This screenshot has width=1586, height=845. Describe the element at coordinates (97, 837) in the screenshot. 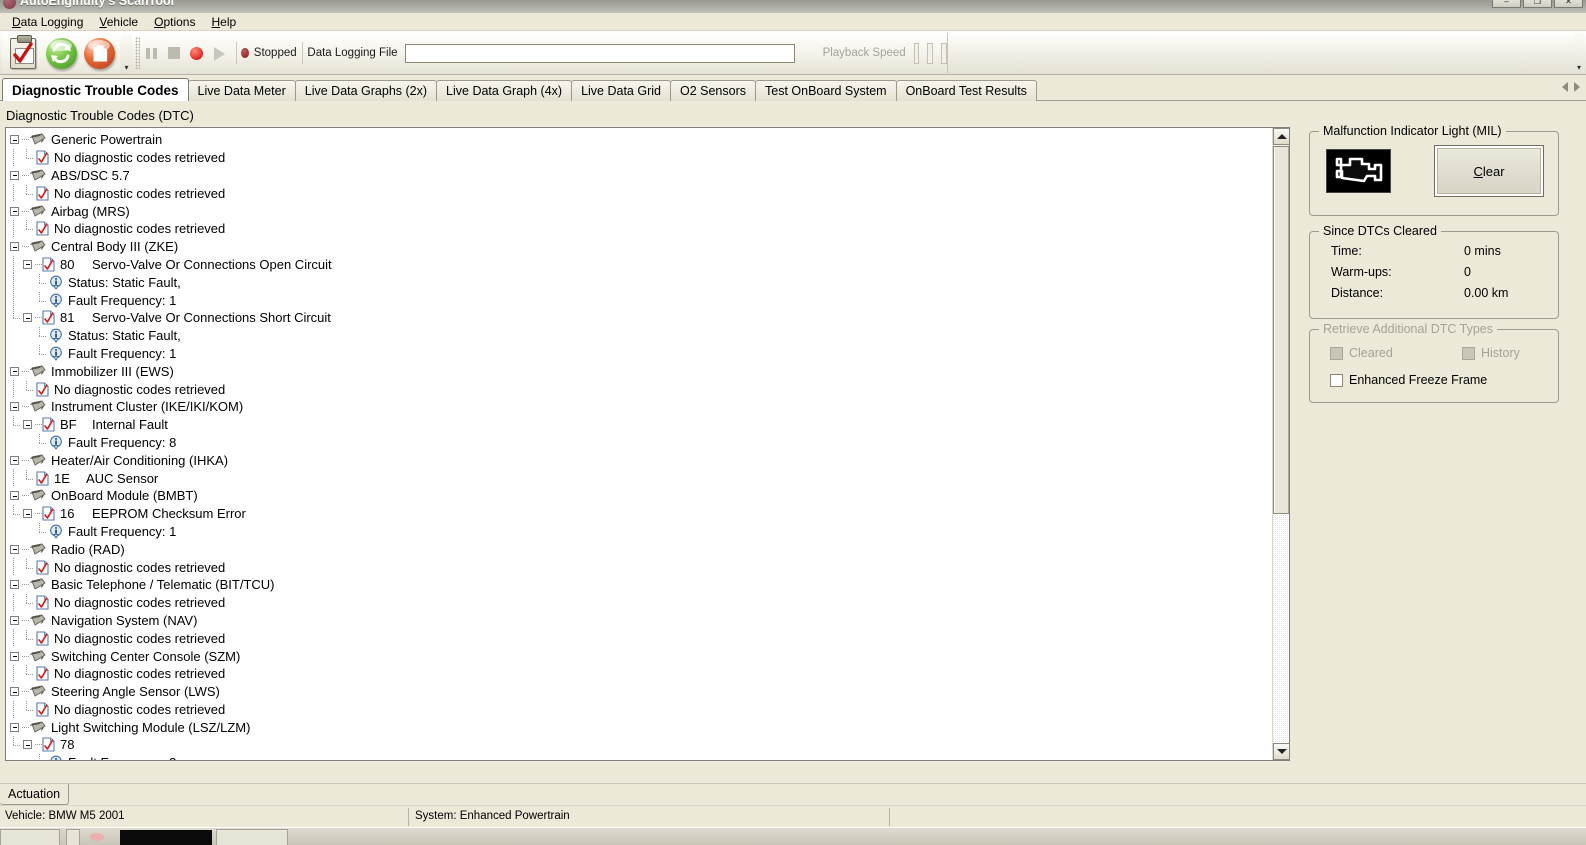

I see `taskbar-icon-red` at that location.